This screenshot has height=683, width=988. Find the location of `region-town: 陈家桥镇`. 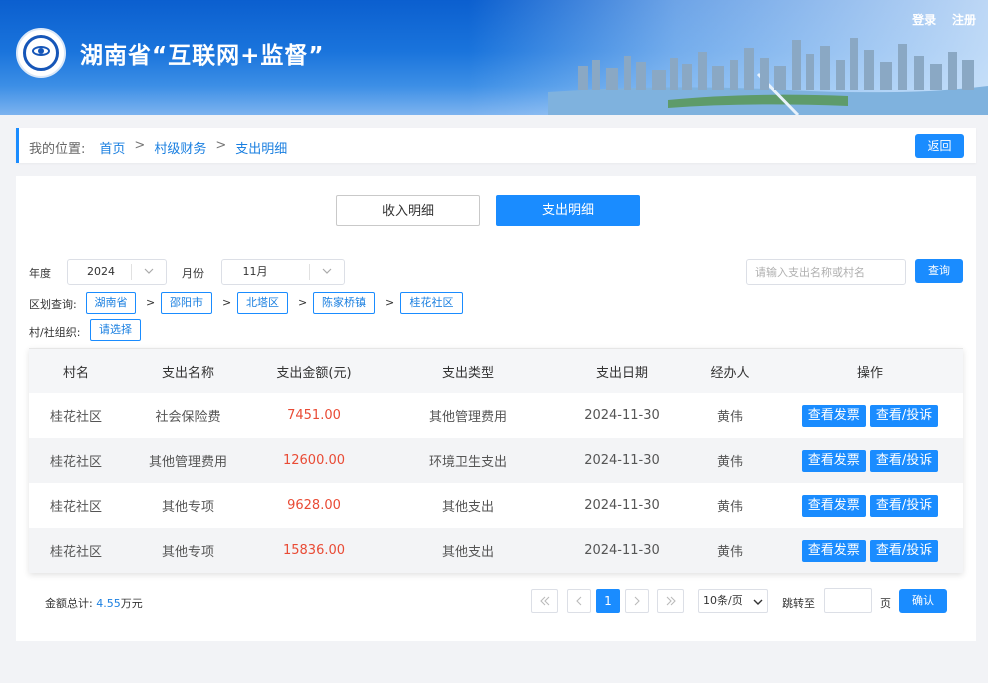

region-town: 陈家桥镇 is located at coordinates (344, 303).